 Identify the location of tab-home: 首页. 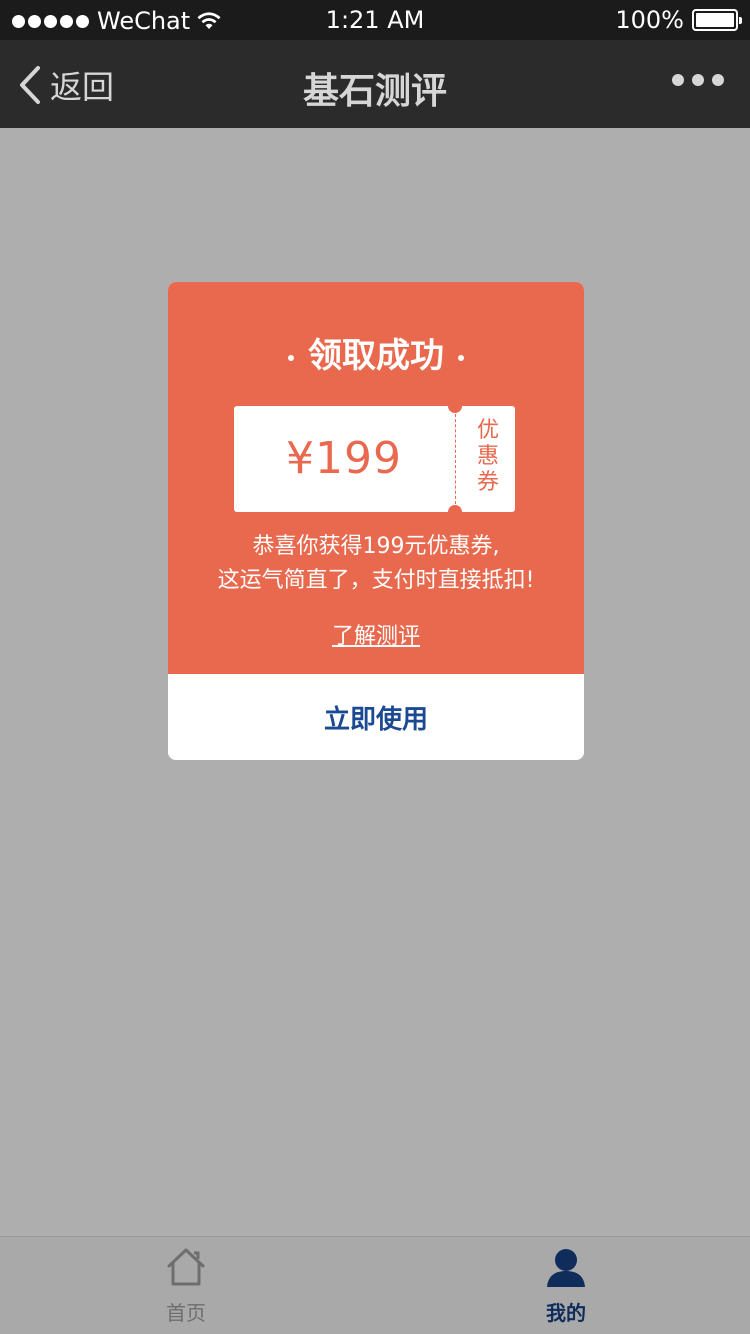
(186, 1285).